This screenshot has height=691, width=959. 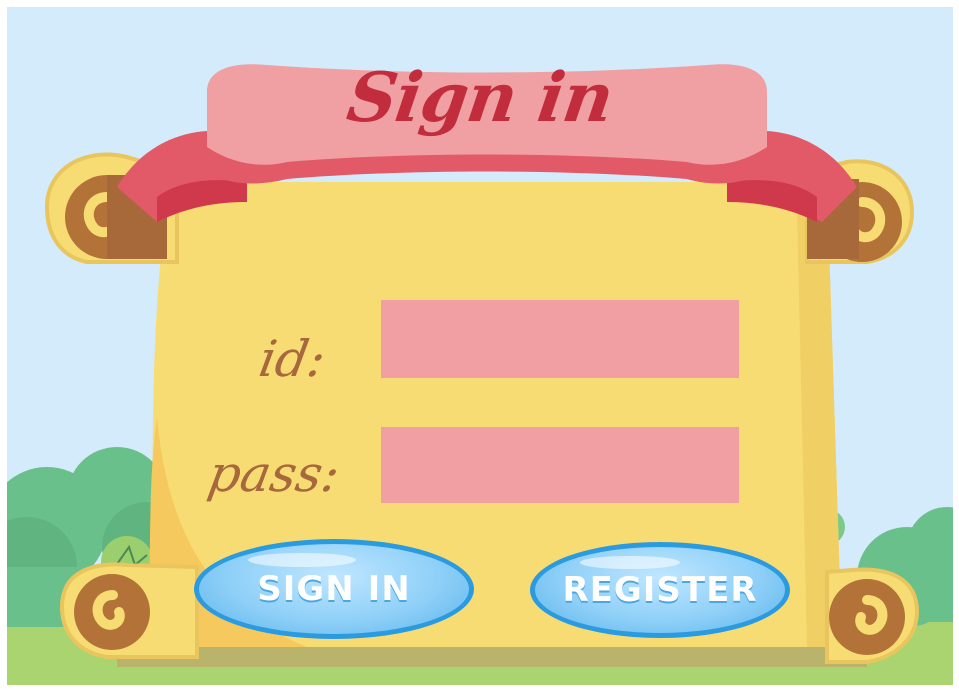 I want to click on scroll-roll-bottom-left, so click(x=129, y=610).